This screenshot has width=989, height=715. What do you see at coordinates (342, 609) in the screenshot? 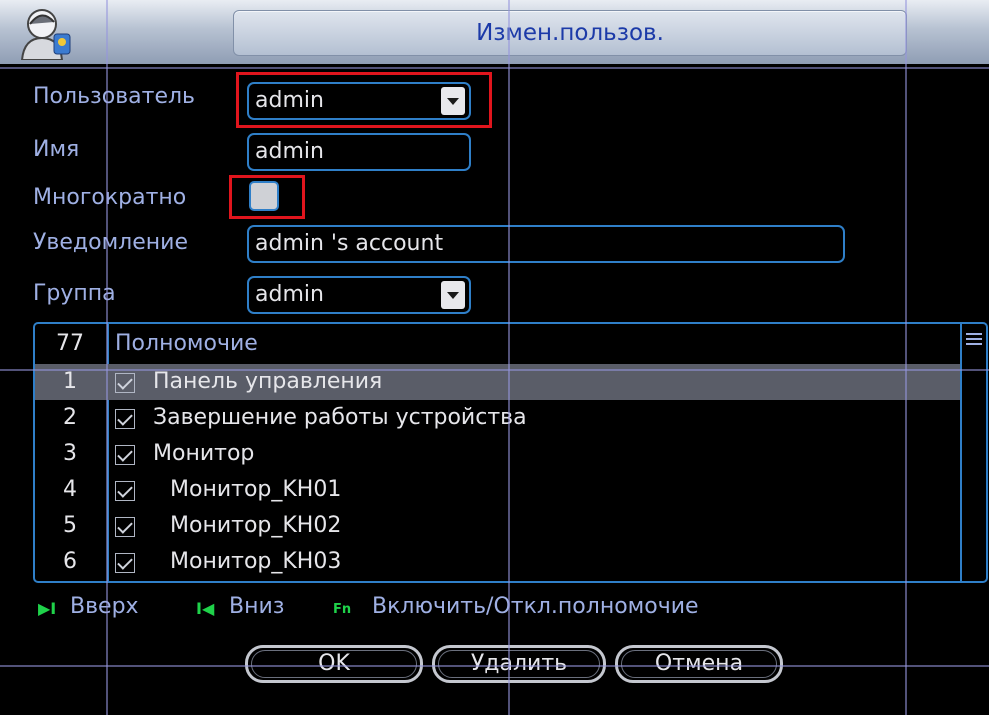
I see `fn-hint-icon: Fn` at bounding box center [342, 609].